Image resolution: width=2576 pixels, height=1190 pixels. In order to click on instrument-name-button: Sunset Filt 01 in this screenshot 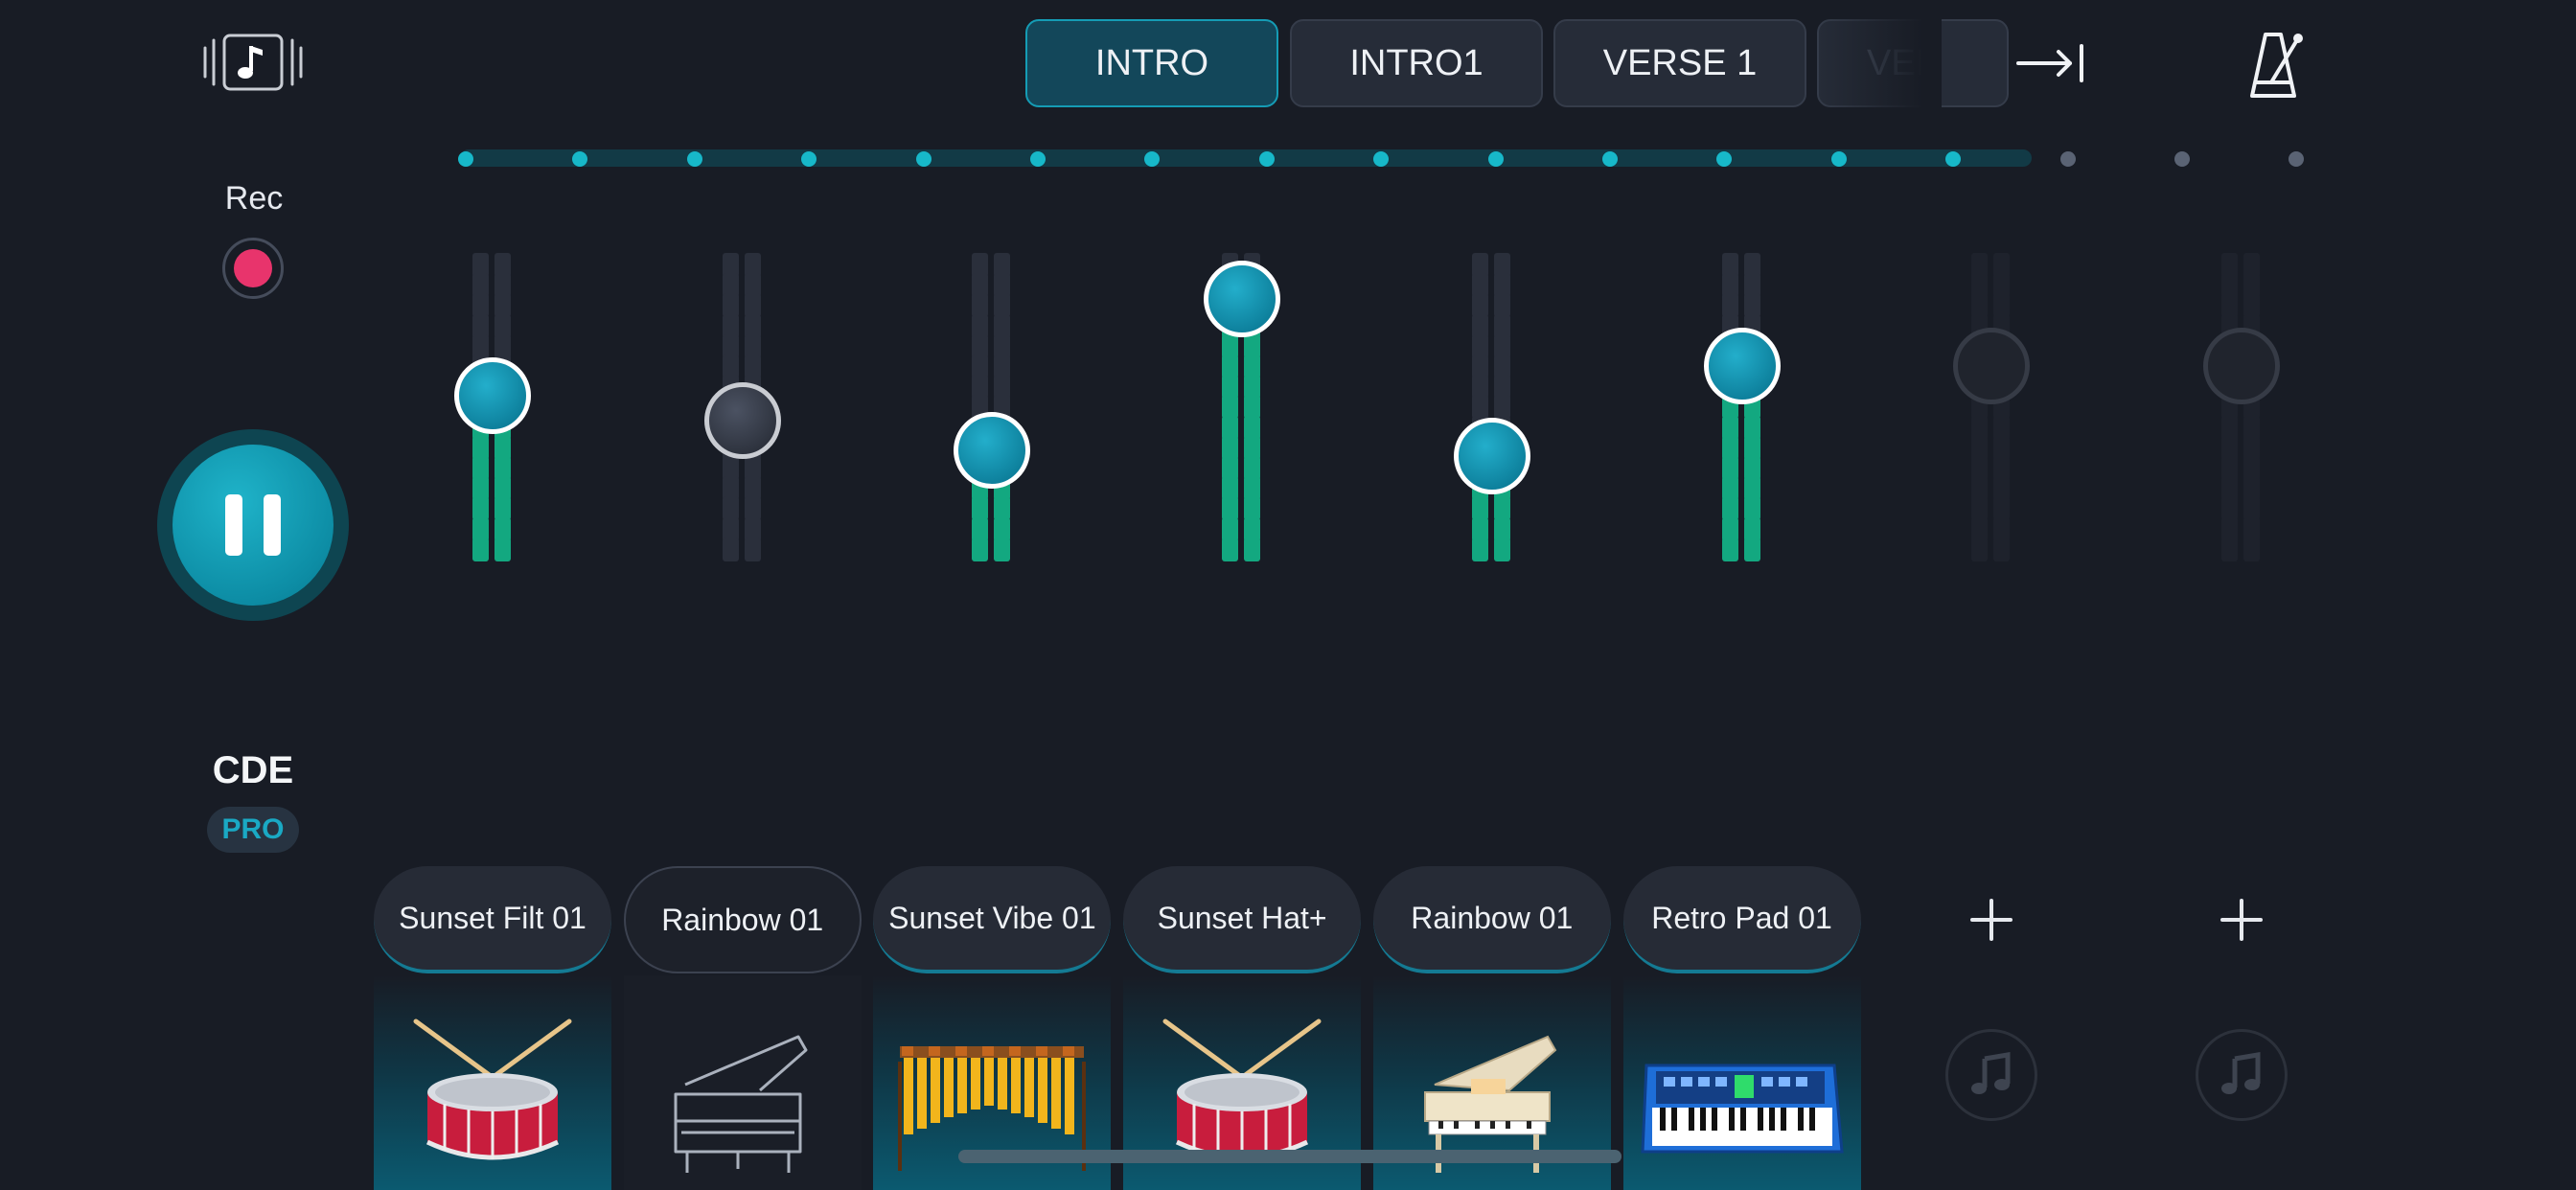, I will do `click(492, 920)`.